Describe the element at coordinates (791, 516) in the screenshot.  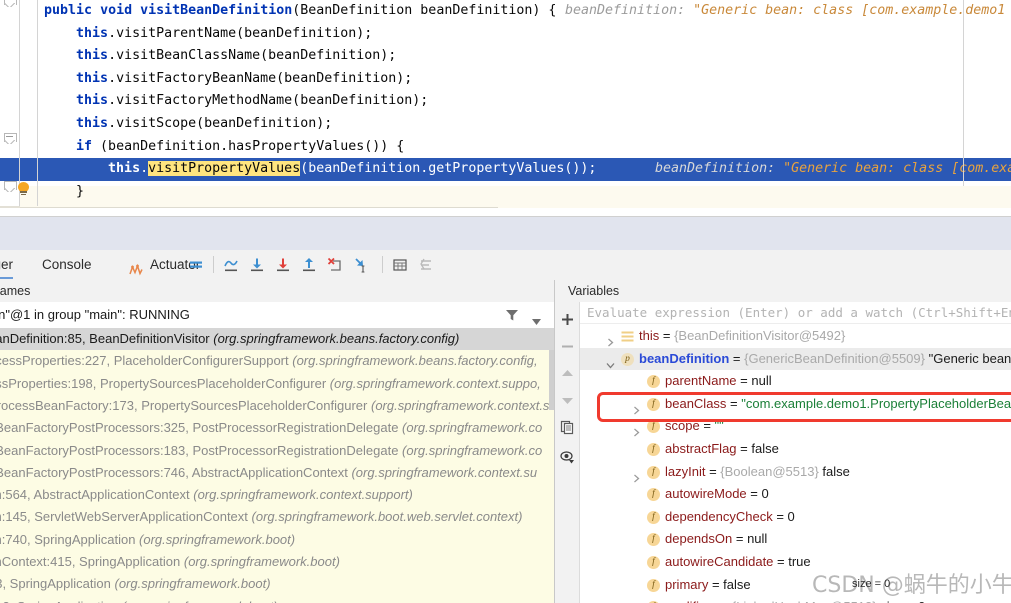
I see `variable-value: 0` at that location.